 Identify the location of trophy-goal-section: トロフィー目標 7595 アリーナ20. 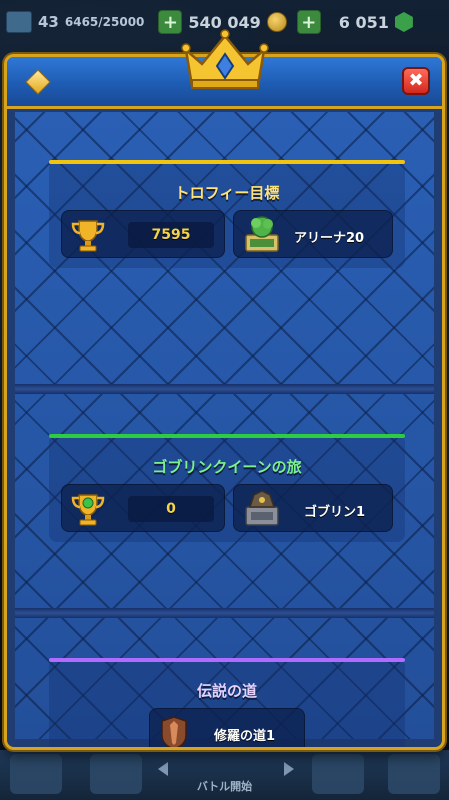
(227, 214).